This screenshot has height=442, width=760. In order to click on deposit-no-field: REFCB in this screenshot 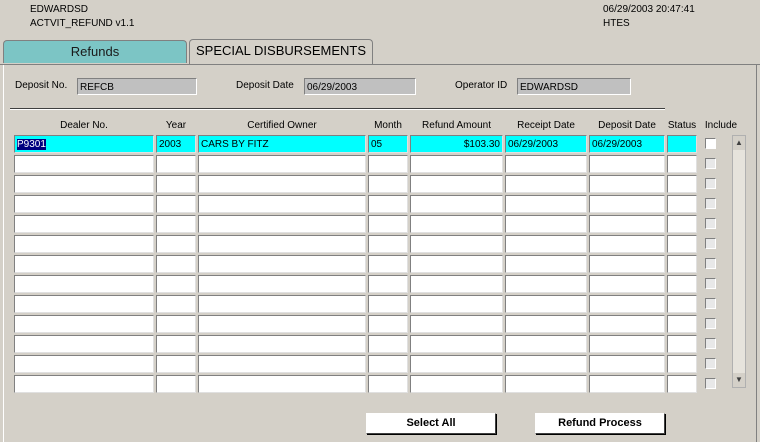, I will do `click(137, 86)`.